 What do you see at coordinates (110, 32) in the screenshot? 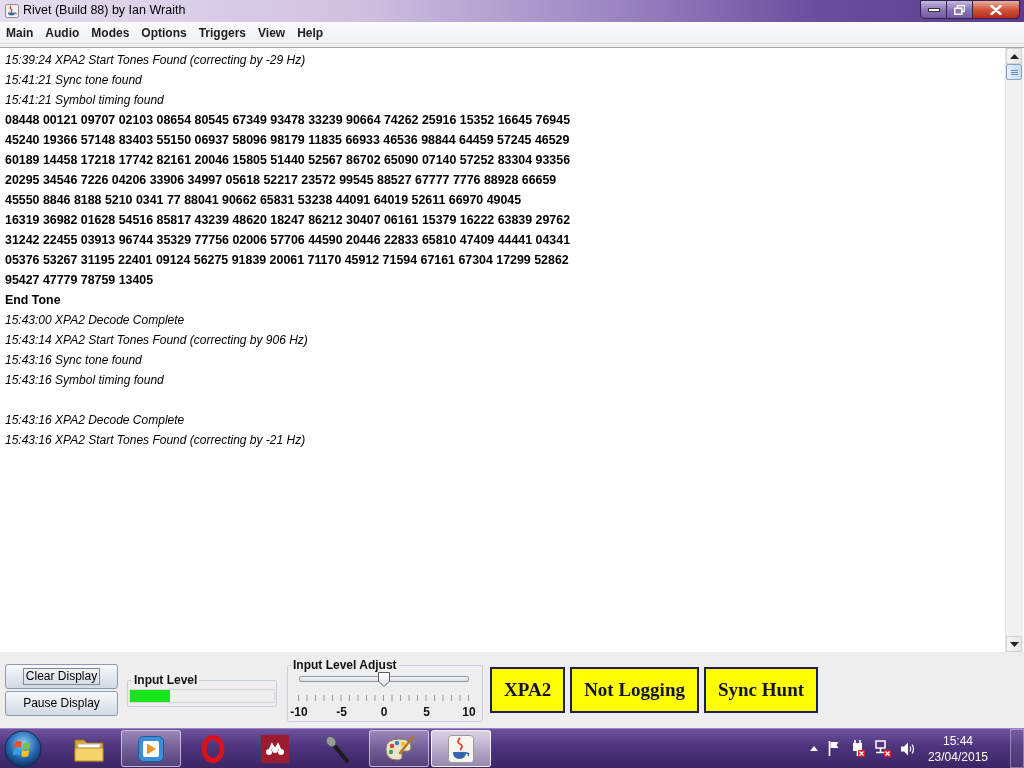
I see `menu-item: Modes` at bounding box center [110, 32].